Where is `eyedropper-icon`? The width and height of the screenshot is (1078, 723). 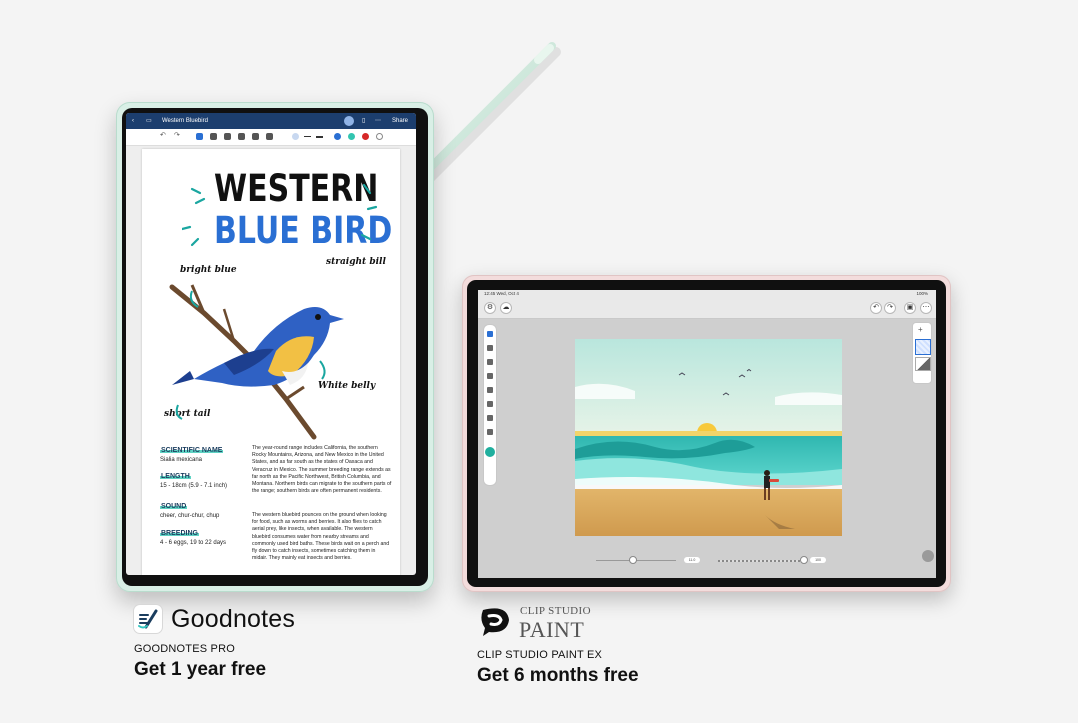
eyedropper-icon is located at coordinates (490, 390).